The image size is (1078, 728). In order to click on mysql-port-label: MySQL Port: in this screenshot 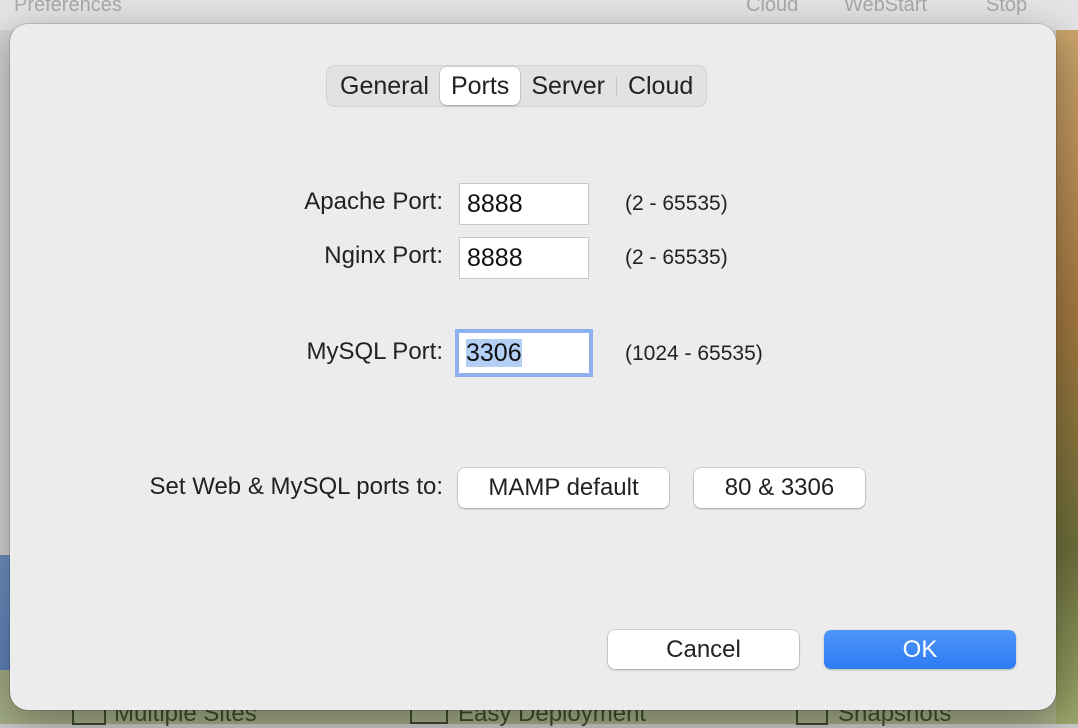, I will do `click(374, 351)`.